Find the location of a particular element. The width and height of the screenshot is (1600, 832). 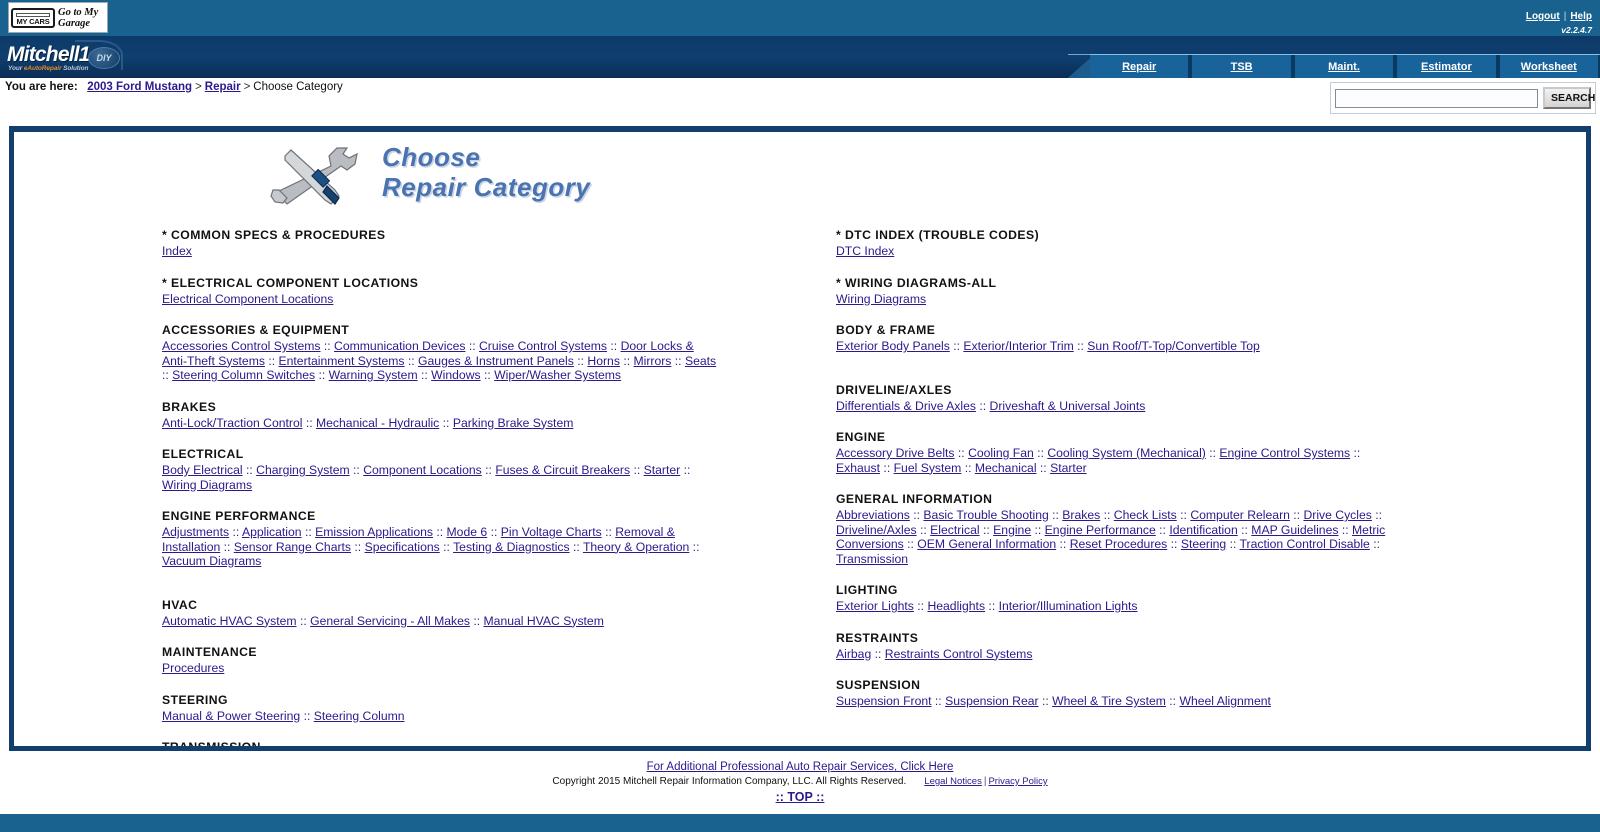

nav-tab-label: Worksheet is located at coordinates (1549, 67).